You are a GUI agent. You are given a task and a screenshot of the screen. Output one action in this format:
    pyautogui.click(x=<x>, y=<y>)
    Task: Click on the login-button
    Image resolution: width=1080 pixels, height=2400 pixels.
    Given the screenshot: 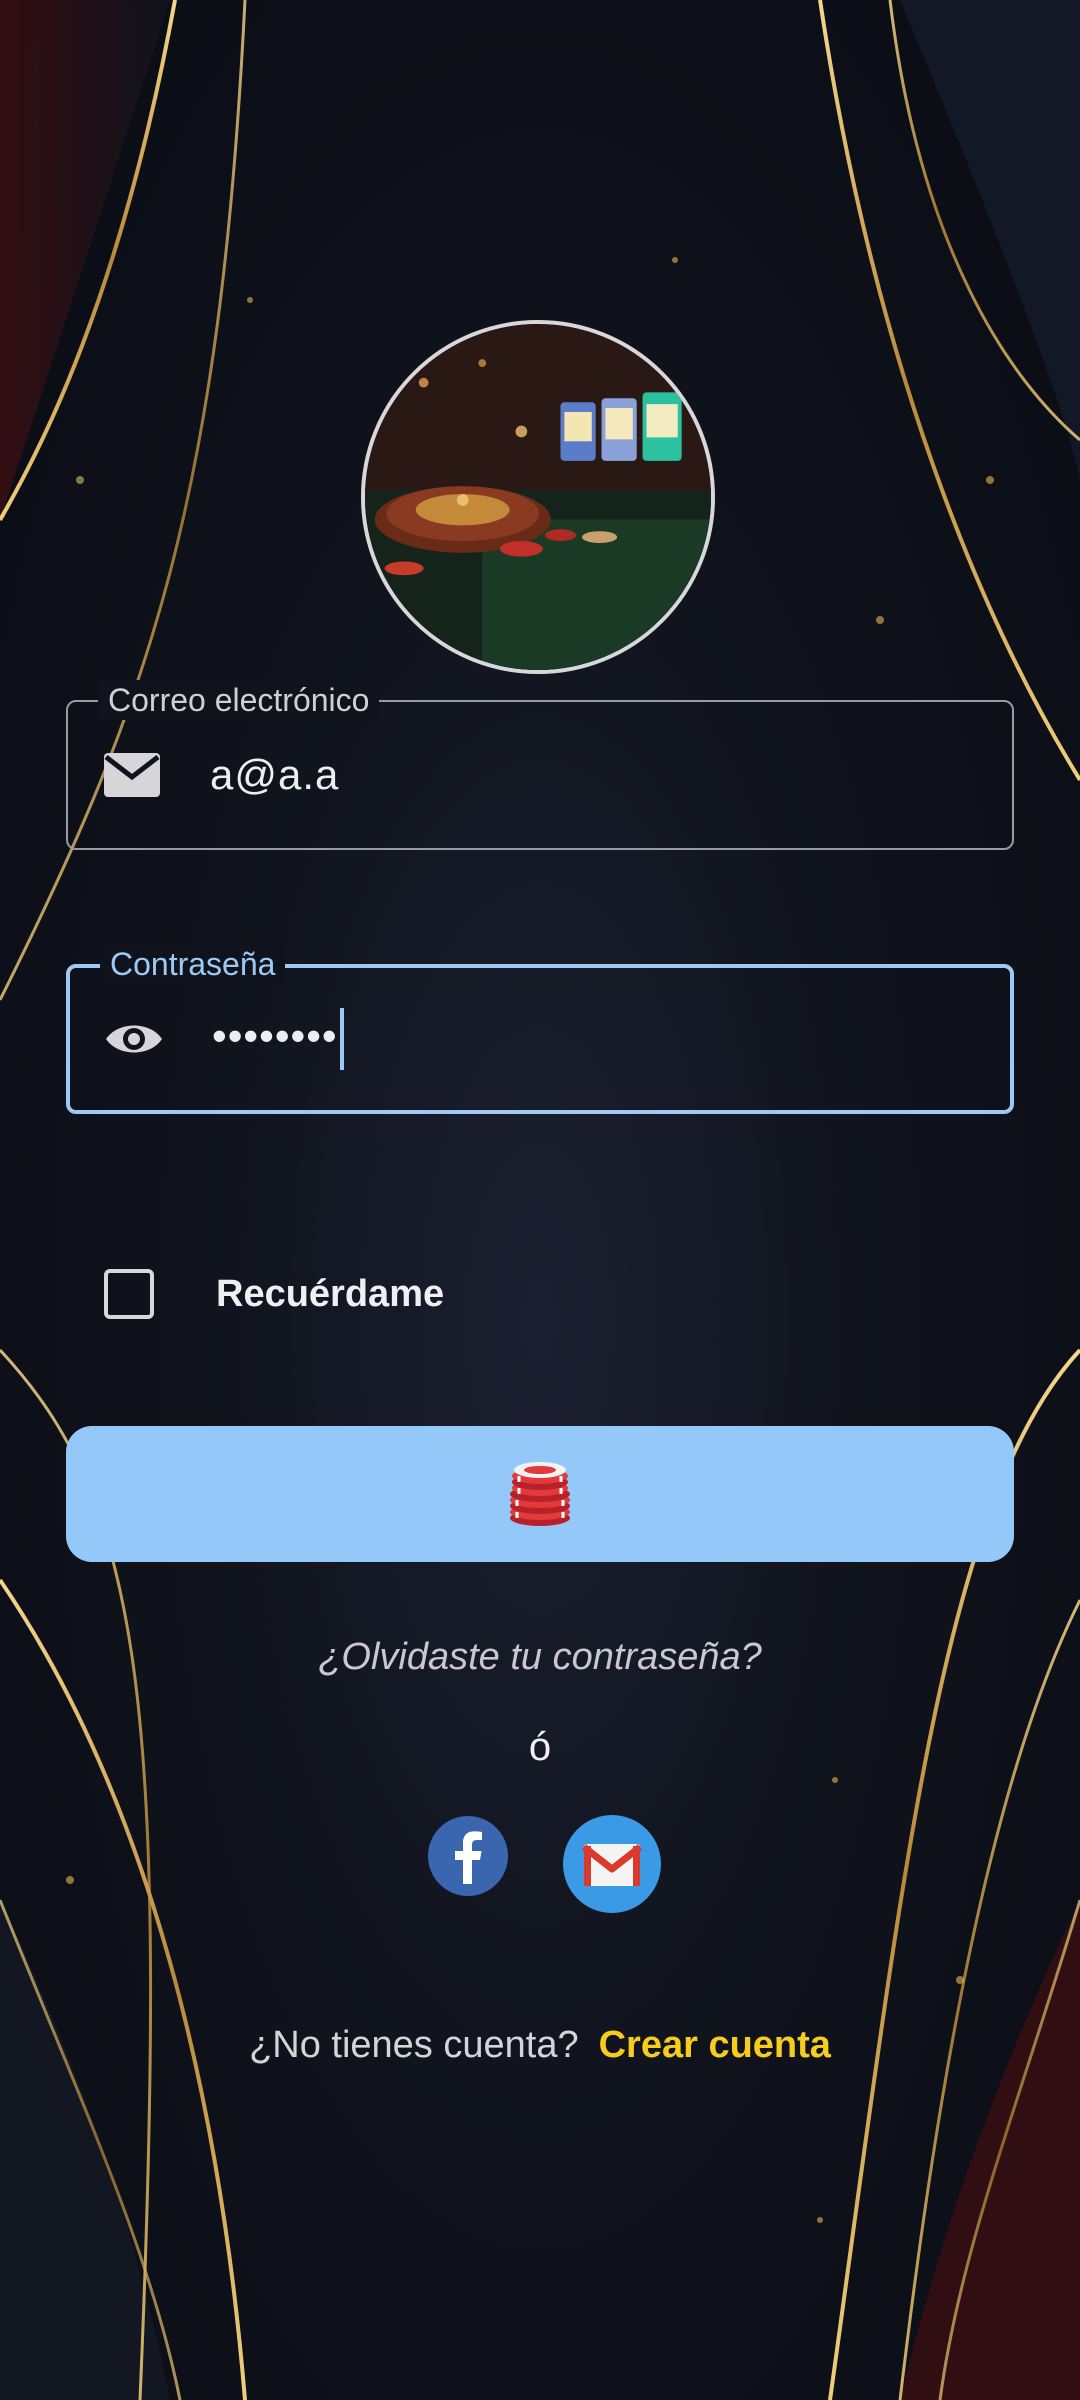 What is the action you would take?
    pyautogui.click(x=540, y=1494)
    